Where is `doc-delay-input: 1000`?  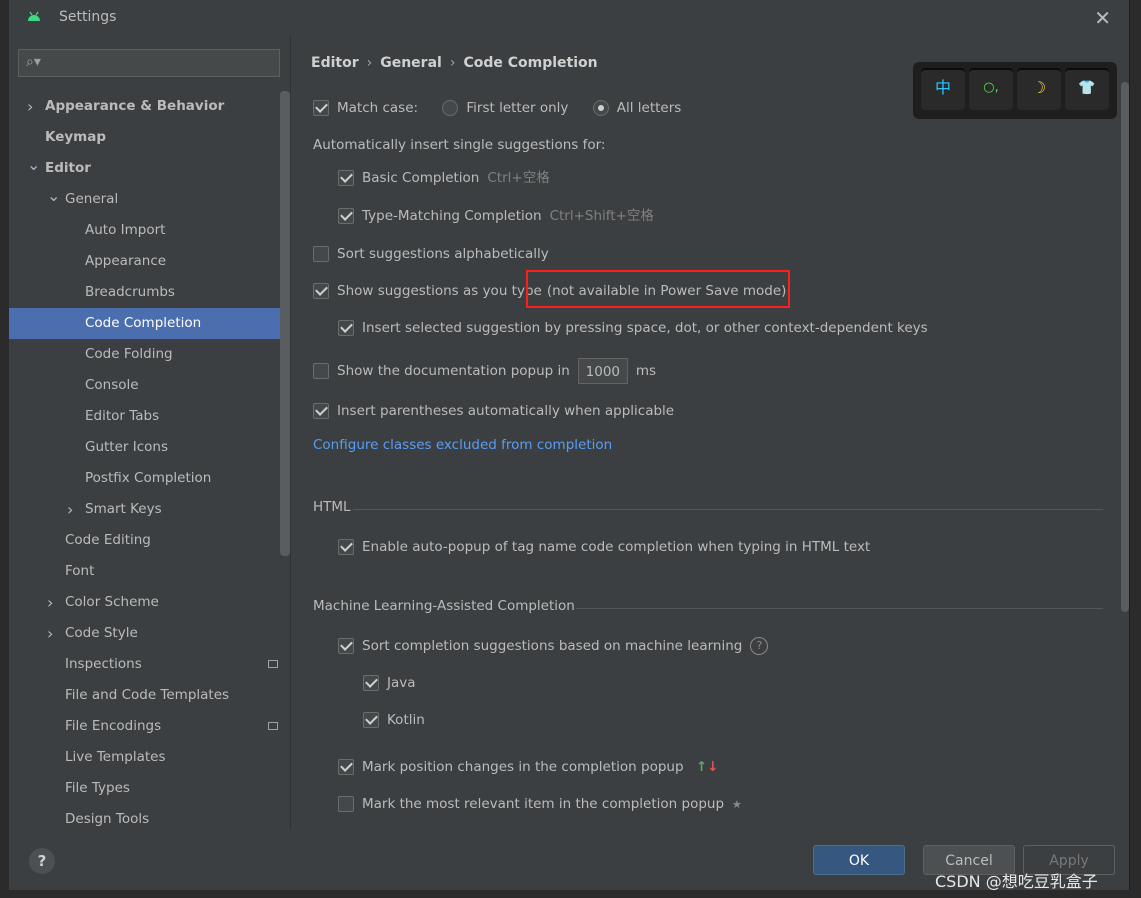
doc-delay-input: 1000 is located at coordinates (602, 371).